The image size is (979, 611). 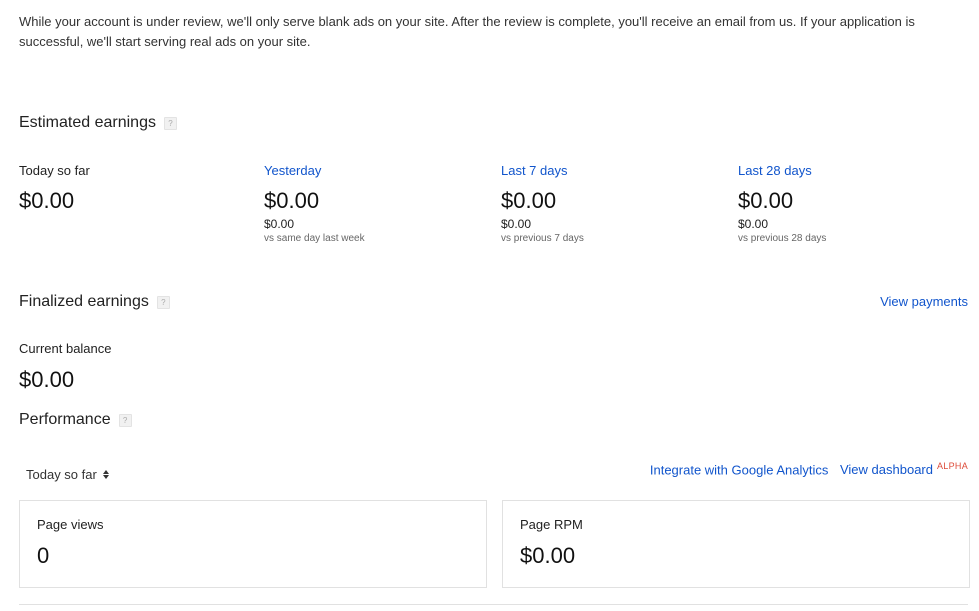 What do you see at coordinates (493, 604) in the screenshot?
I see `divider` at bounding box center [493, 604].